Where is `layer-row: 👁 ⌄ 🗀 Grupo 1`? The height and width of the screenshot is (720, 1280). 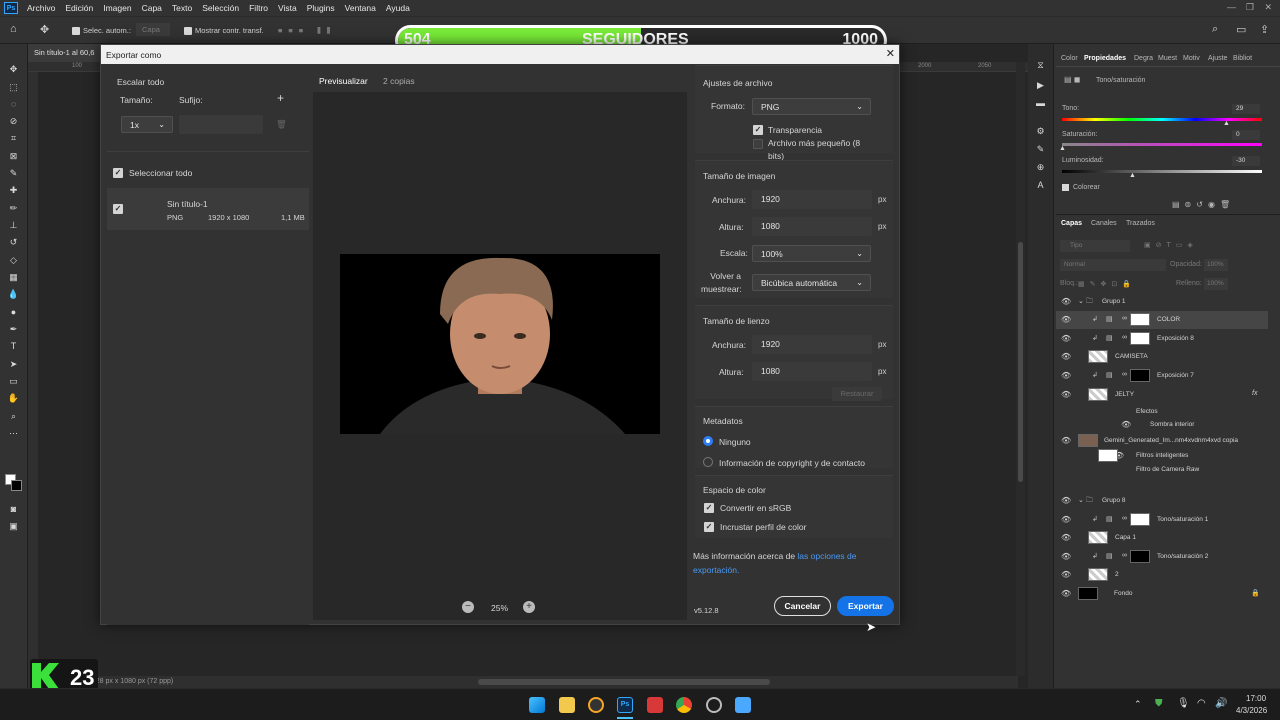
layer-row: 👁 ⌄ 🗀 Grupo 1 is located at coordinates (1162, 302).